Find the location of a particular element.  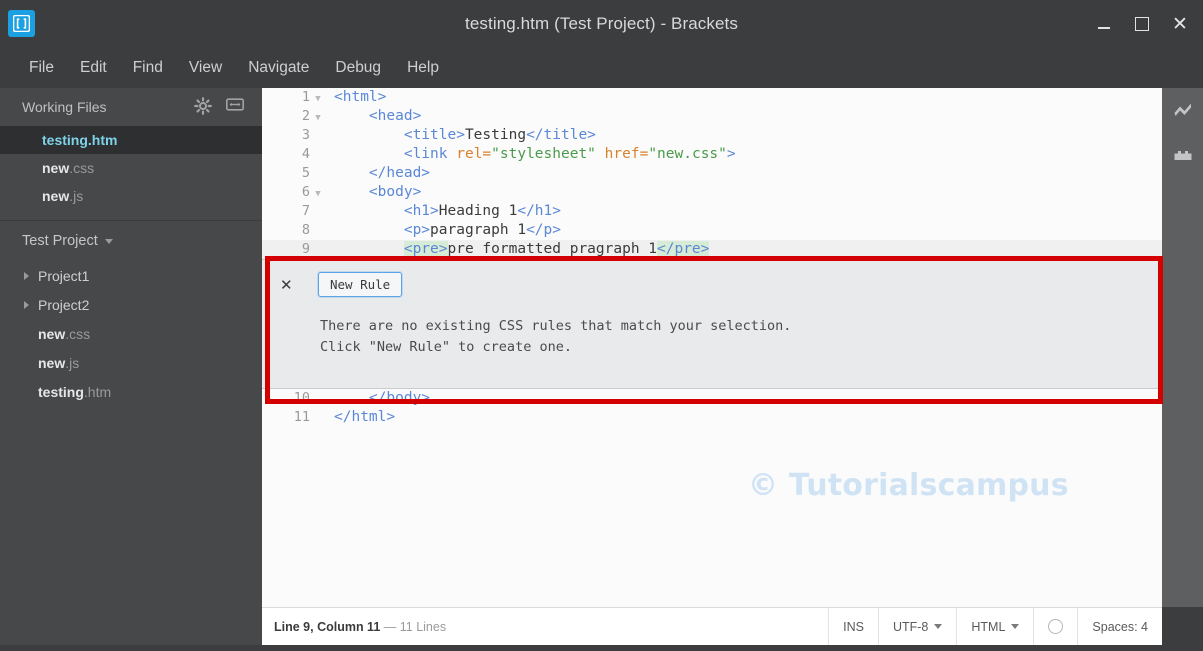

insert-mode-button: INS is located at coordinates (853, 626).